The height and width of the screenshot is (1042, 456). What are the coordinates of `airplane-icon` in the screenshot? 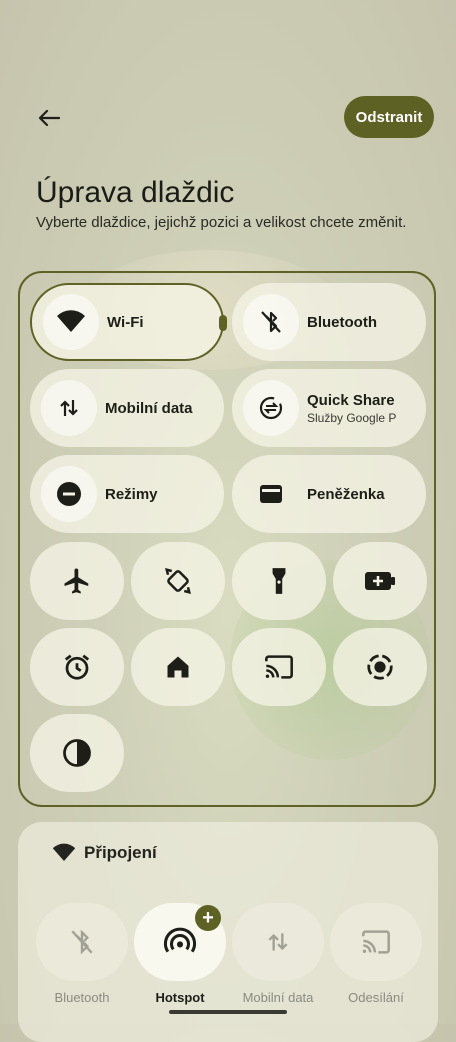 It's located at (76, 581).